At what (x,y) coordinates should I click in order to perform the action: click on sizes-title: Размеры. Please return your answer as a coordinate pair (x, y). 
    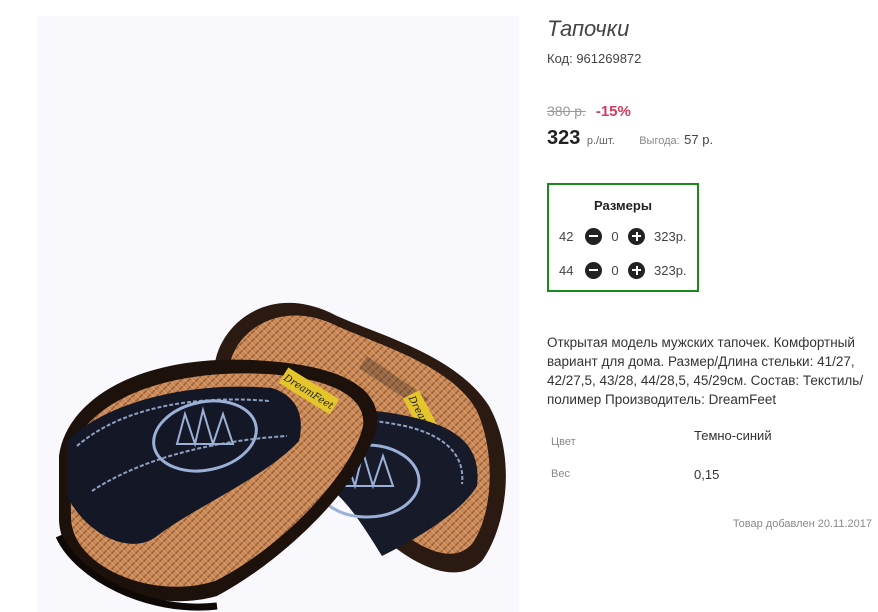
    Looking at the image, I should click on (623, 205).